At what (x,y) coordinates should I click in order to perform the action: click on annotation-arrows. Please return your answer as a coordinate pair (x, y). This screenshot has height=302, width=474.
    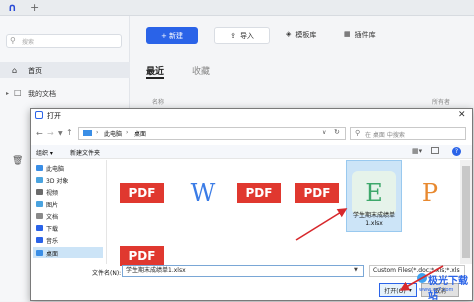
    Looking at the image, I should click on (369, 249).